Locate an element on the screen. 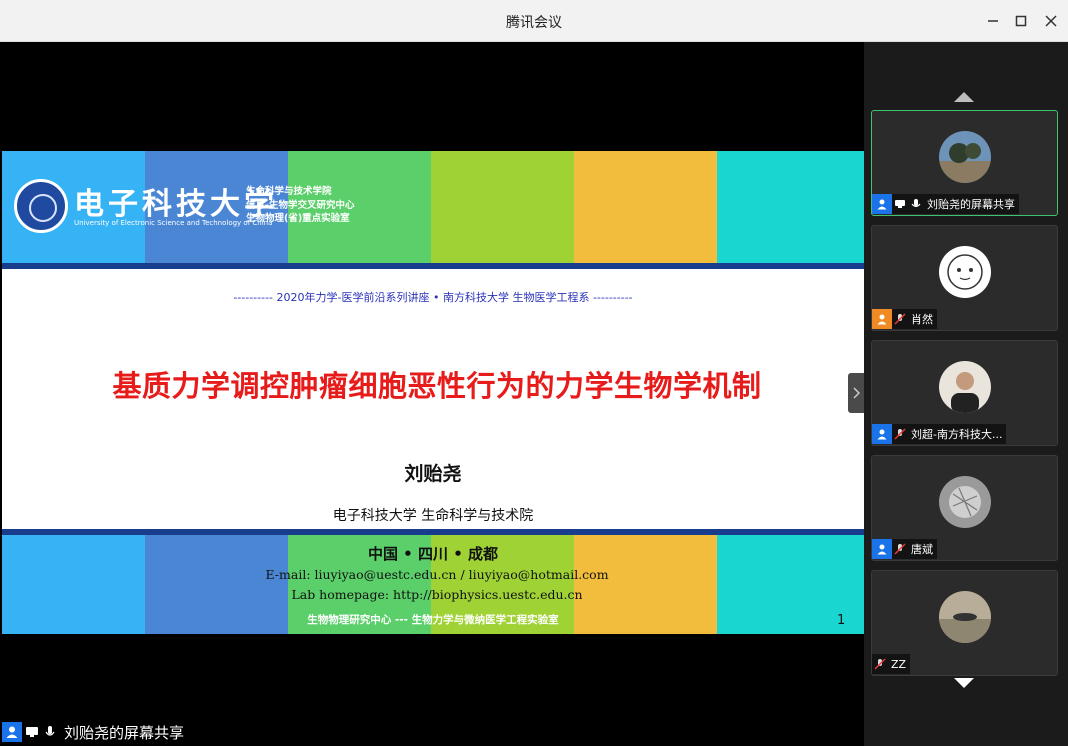  participant-tile: ZZ is located at coordinates (964, 623).